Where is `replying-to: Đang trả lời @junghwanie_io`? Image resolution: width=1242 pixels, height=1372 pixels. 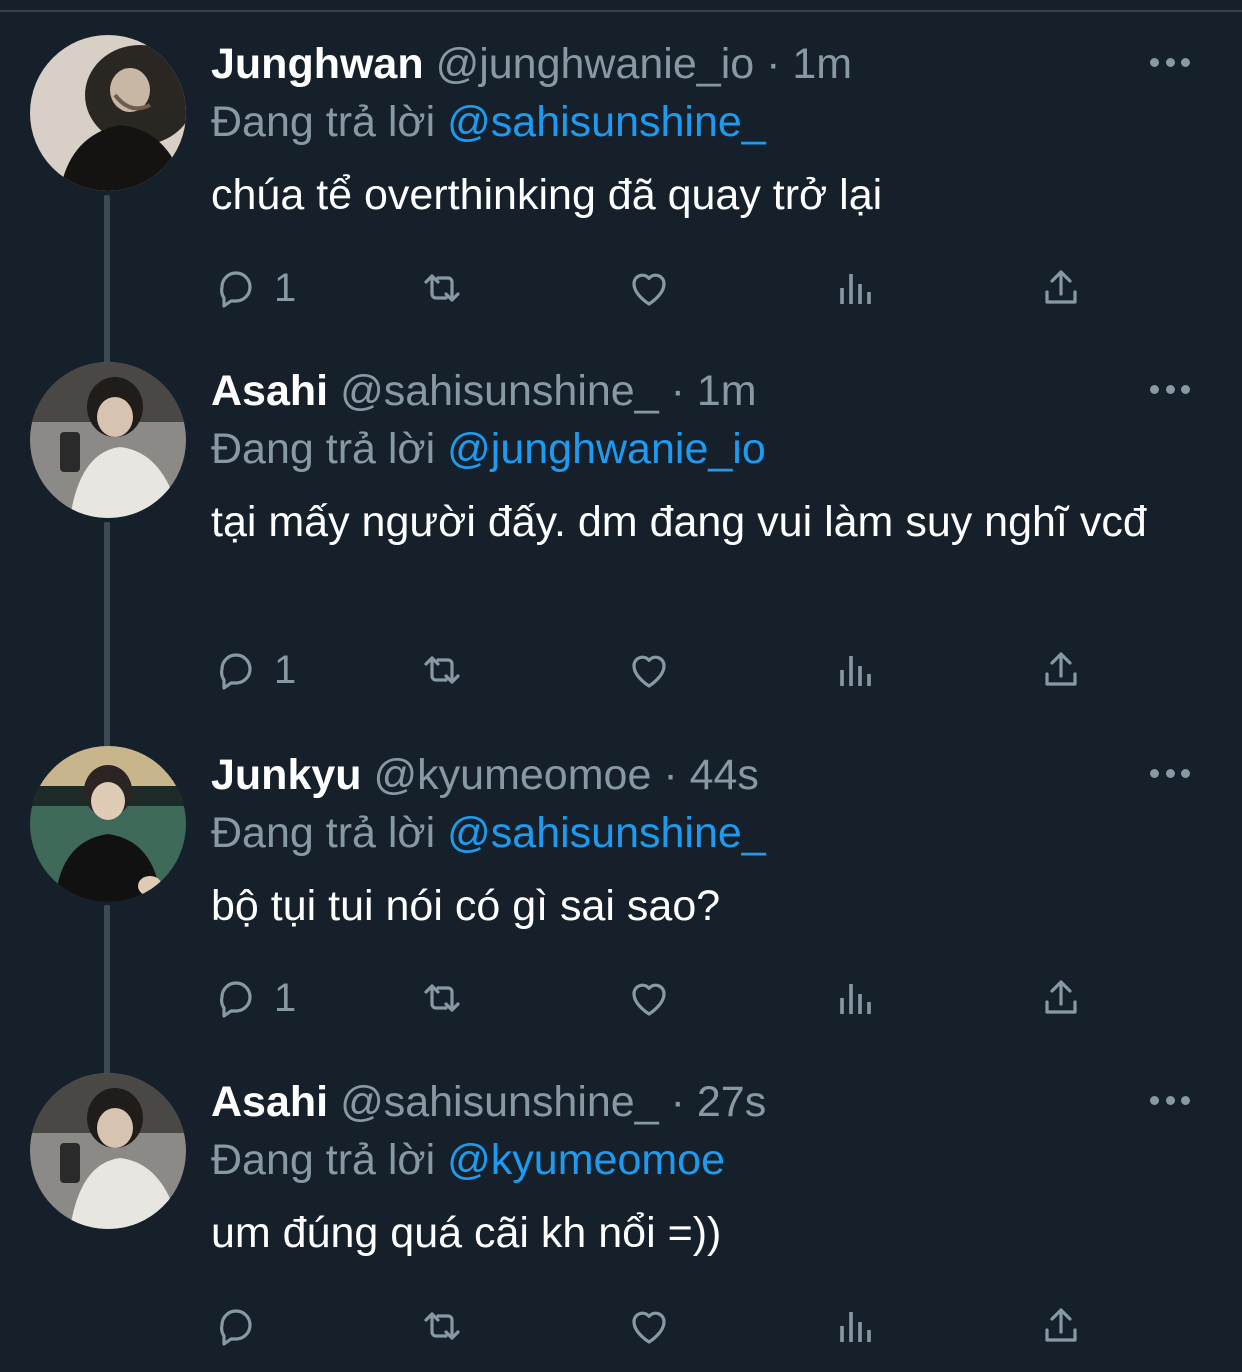
replying-to: Đang trả lời @junghwanie_io is located at coordinates (706, 449).